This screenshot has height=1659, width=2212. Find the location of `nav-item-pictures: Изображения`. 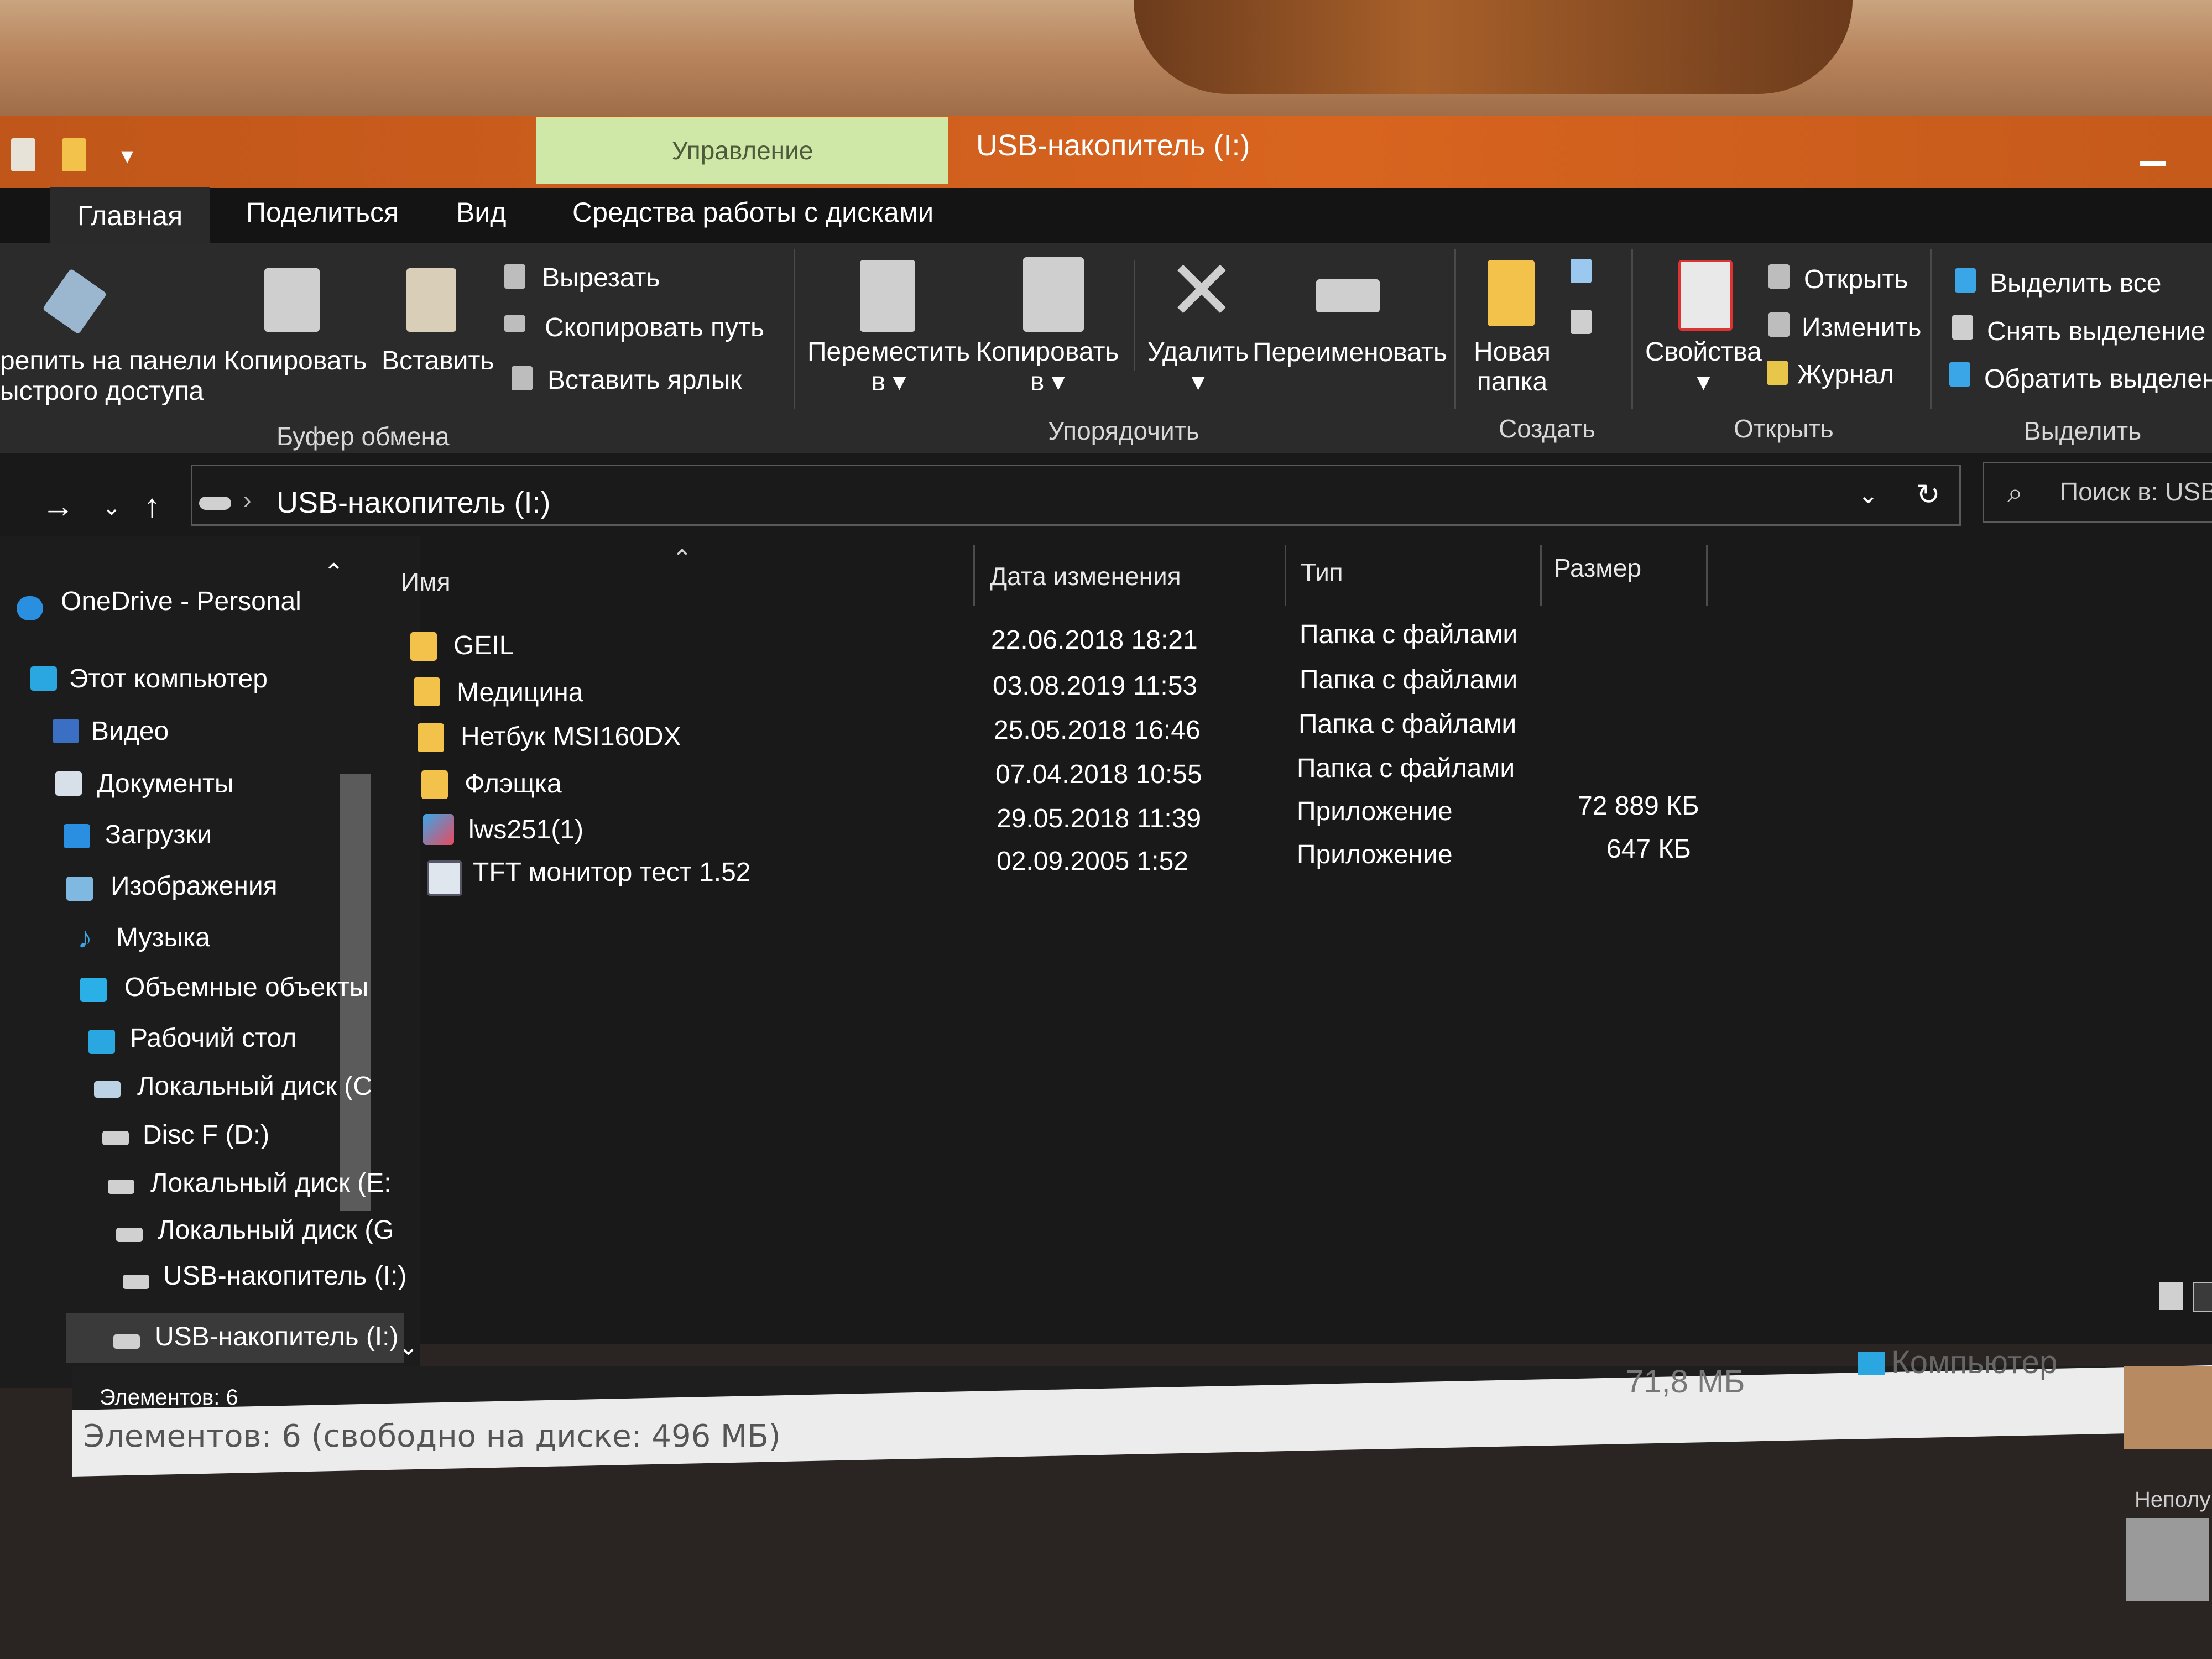

nav-item-pictures: Изображения is located at coordinates (195, 886).